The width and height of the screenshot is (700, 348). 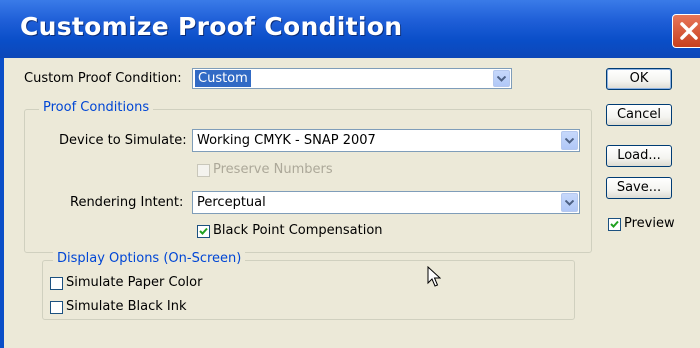 What do you see at coordinates (127, 202) in the screenshot?
I see `intent-label: Rendering Intent:` at bounding box center [127, 202].